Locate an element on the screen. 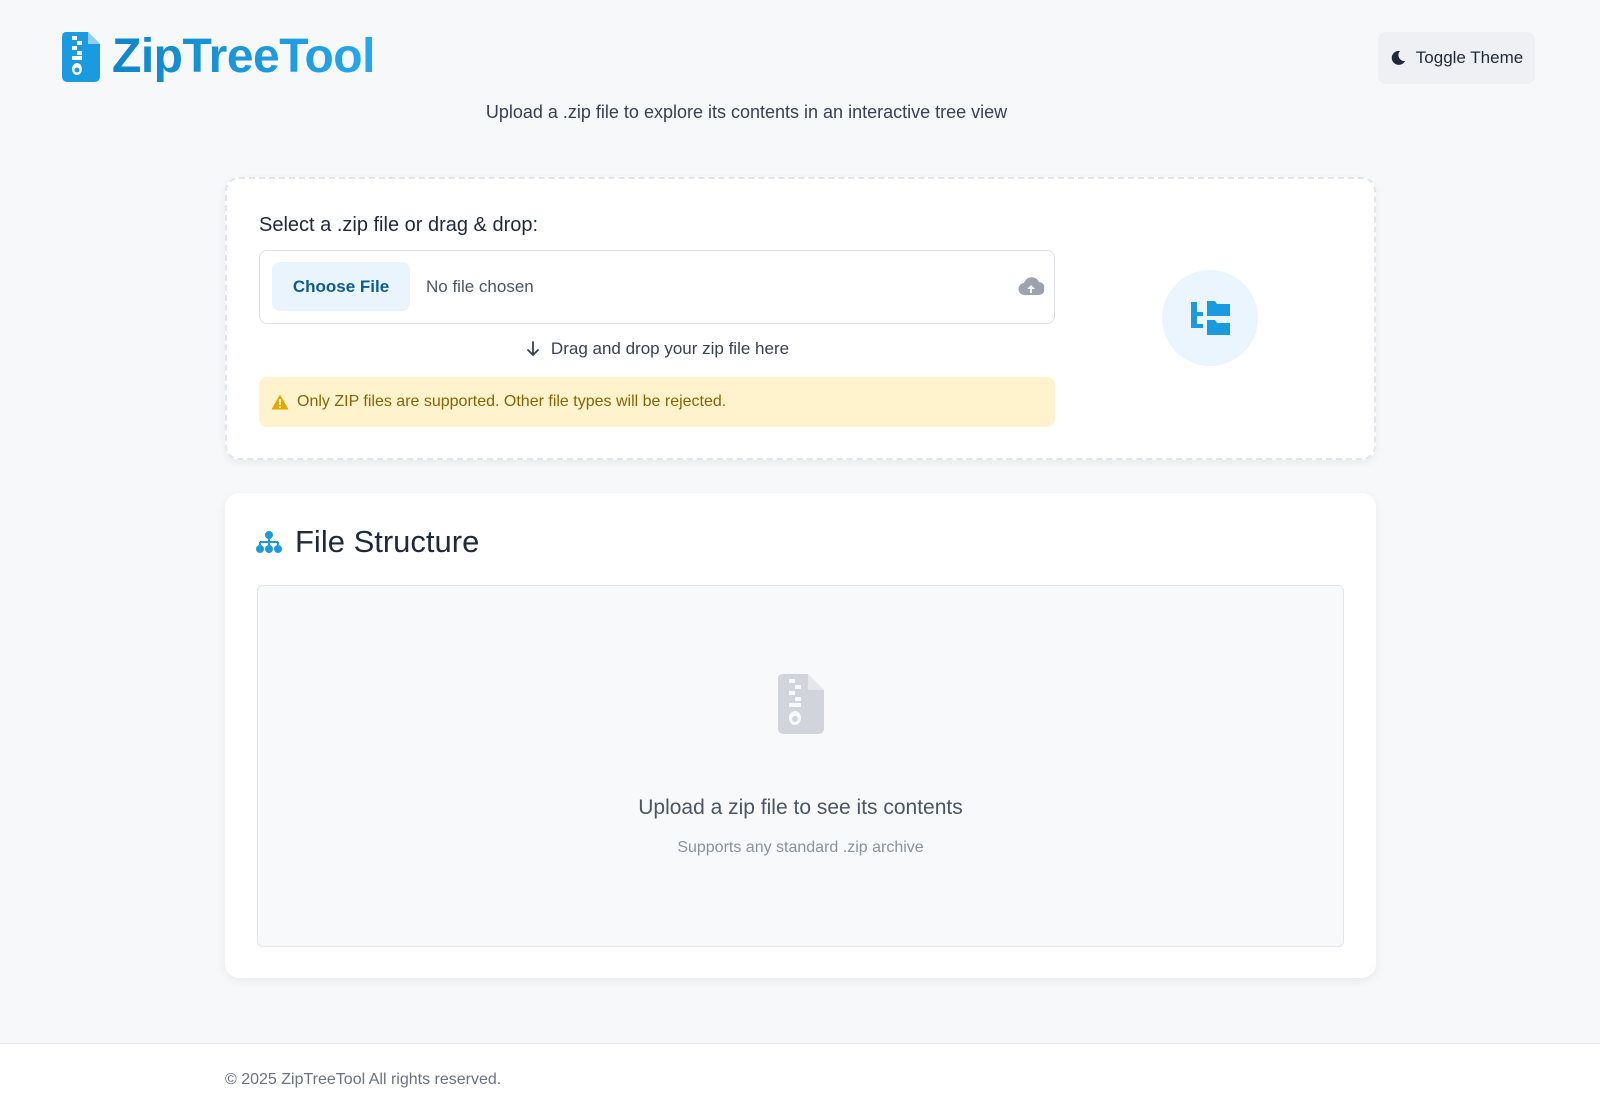 The height and width of the screenshot is (1115, 1600). brand-name: ZipTreeTool is located at coordinates (243, 56).